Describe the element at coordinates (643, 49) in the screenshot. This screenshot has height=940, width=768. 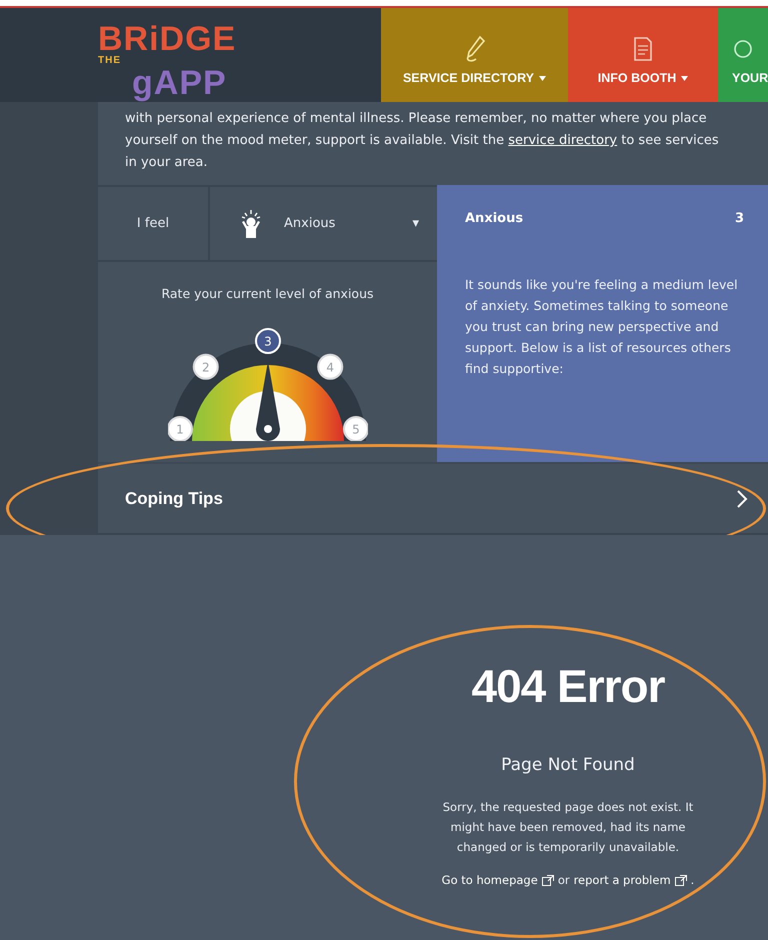
I see `document-icon` at that location.